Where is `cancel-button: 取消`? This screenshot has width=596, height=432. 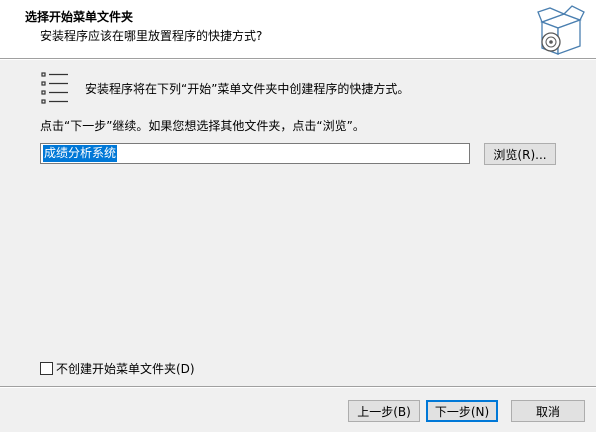 cancel-button: 取消 is located at coordinates (548, 411).